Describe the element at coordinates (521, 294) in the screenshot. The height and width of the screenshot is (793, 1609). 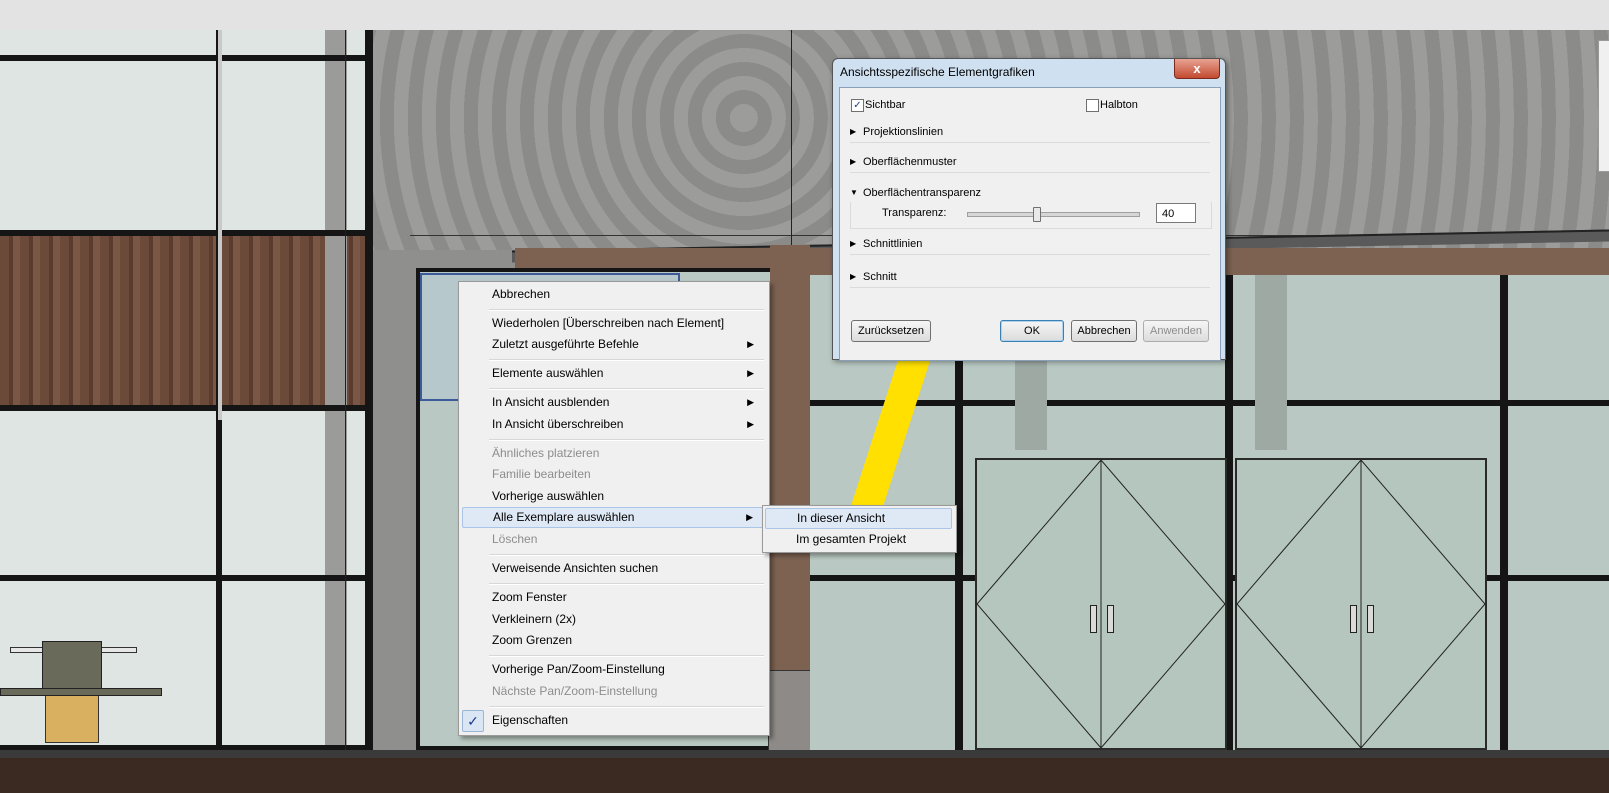
I see `menu-item-label: Abbrechen` at that location.